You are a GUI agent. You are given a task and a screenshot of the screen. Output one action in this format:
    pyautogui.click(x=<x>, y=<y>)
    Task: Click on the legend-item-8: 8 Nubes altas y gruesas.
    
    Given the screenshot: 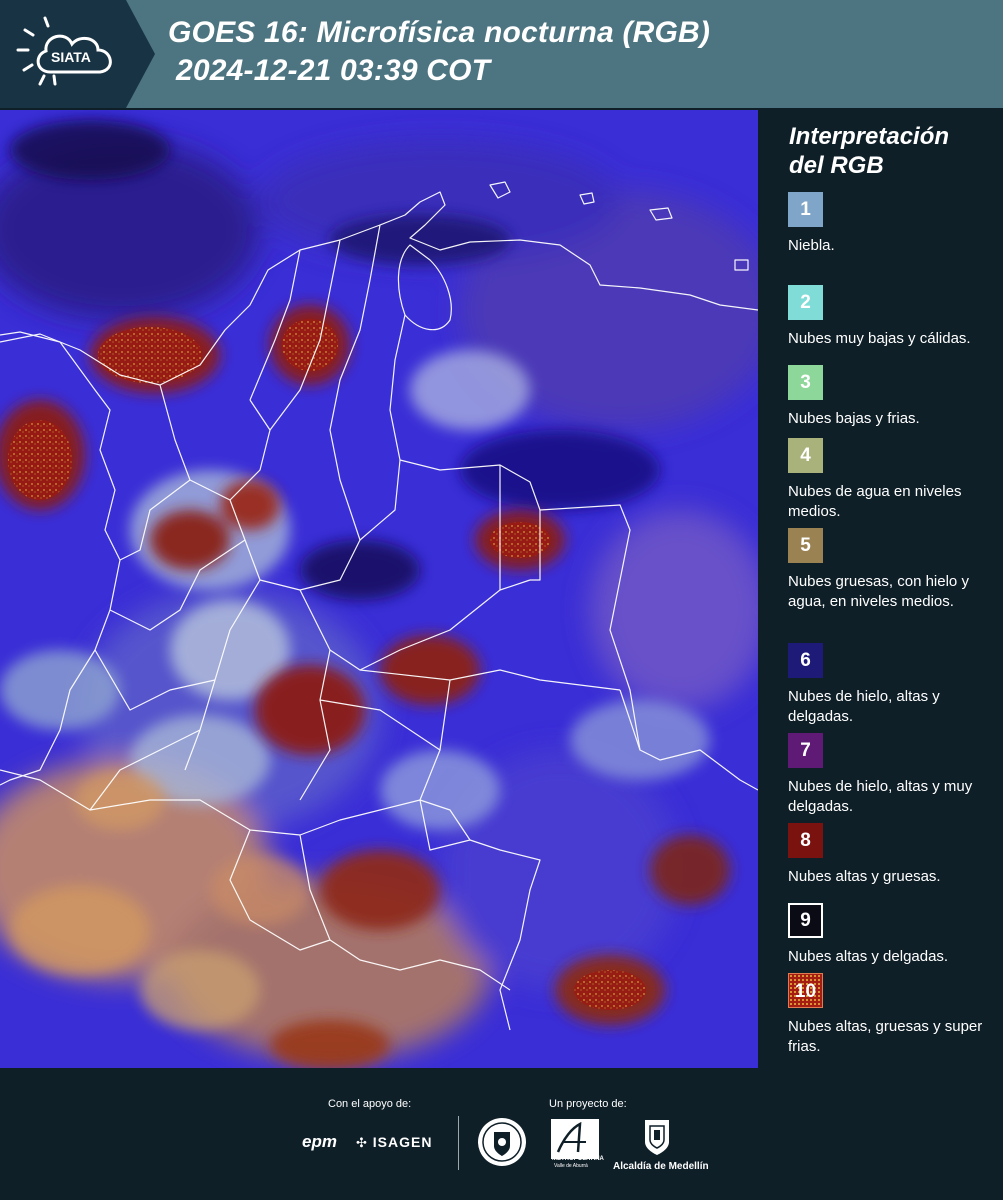 What is the action you would take?
    pyautogui.click(x=893, y=855)
    